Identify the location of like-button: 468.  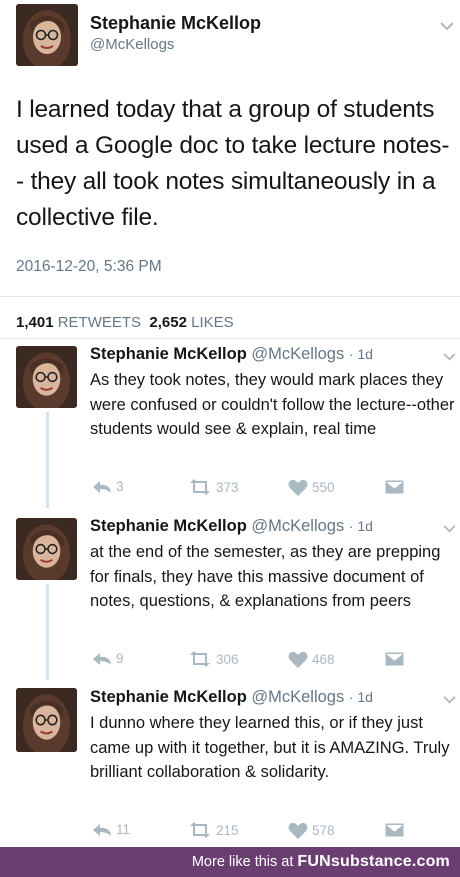
(311, 659).